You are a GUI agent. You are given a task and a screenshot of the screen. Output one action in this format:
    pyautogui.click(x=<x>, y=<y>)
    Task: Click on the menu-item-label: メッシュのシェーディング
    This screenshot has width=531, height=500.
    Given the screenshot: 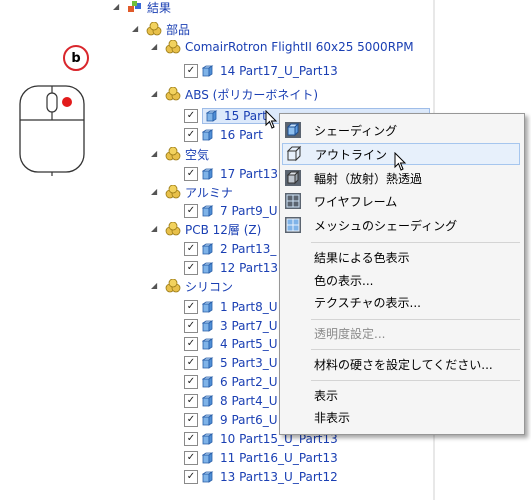 What is the action you would take?
    pyautogui.click(x=386, y=225)
    